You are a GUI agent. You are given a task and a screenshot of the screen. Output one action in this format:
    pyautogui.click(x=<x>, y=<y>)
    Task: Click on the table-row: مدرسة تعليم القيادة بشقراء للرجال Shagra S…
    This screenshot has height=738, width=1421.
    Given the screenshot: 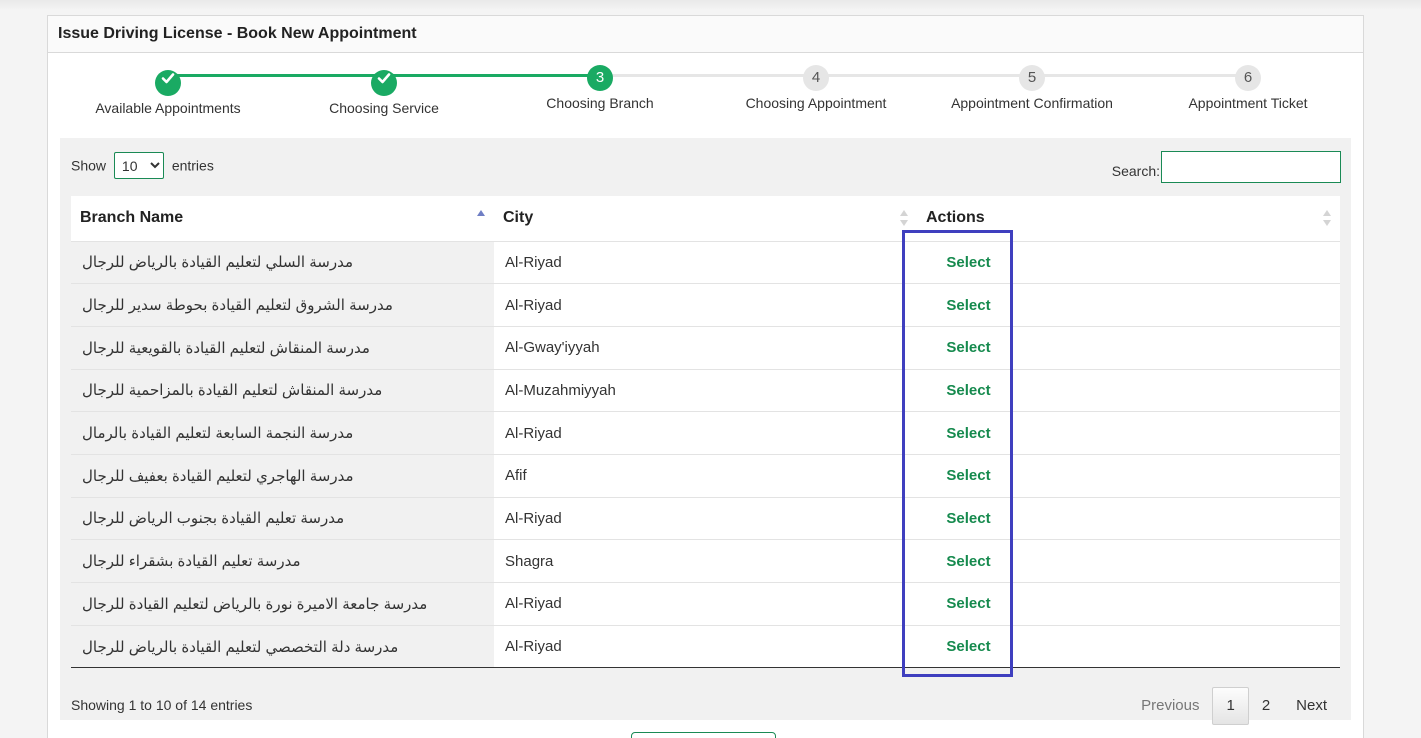 What is the action you would take?
    pyautogui.click(x=705, y=561)
    